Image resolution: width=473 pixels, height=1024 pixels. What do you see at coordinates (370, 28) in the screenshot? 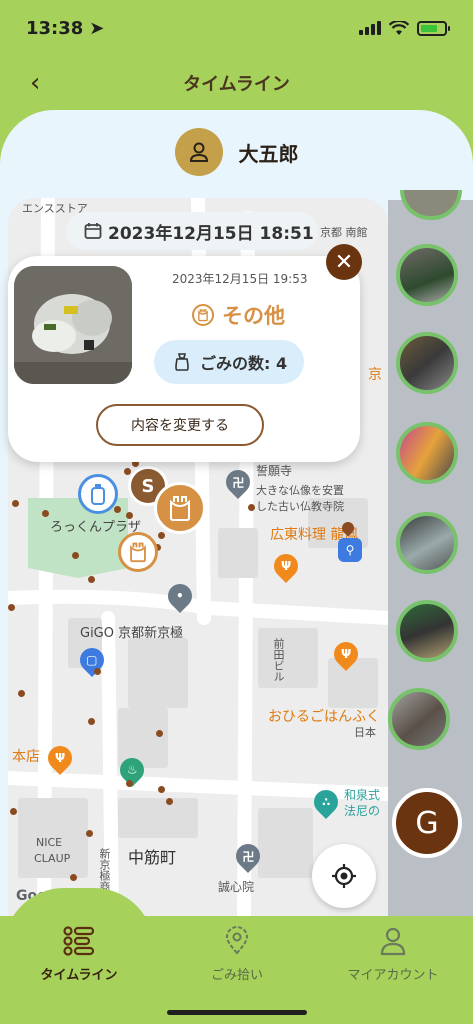
I see `signal-icon` at bounding box center [370, 28].